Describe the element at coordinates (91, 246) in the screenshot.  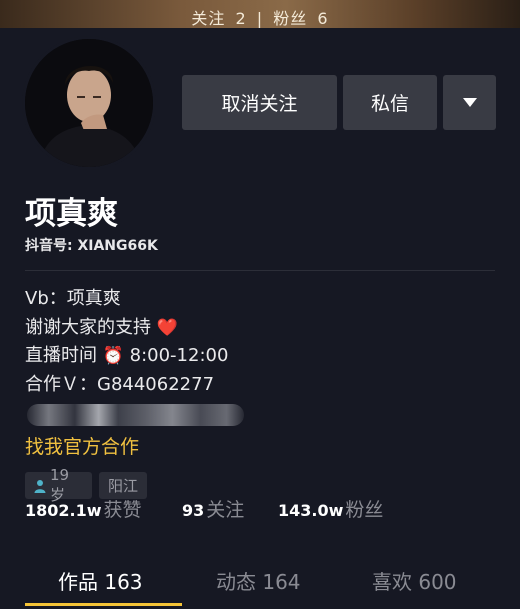
I see `douyin-id: 抖音号: XIANG66K` at that location.